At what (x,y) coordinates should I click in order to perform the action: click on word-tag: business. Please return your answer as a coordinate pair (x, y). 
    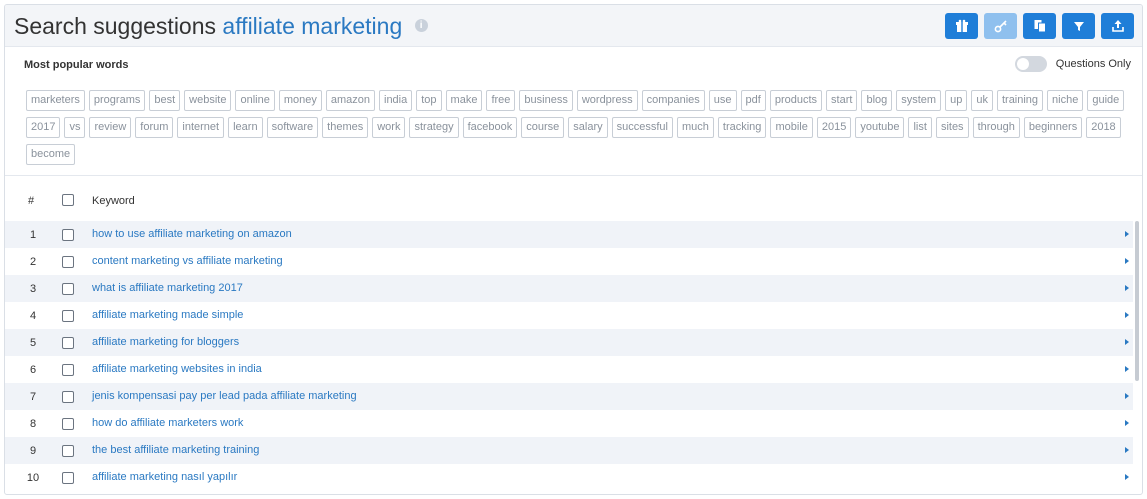
    Looking at the image, I should click on (546, 100).